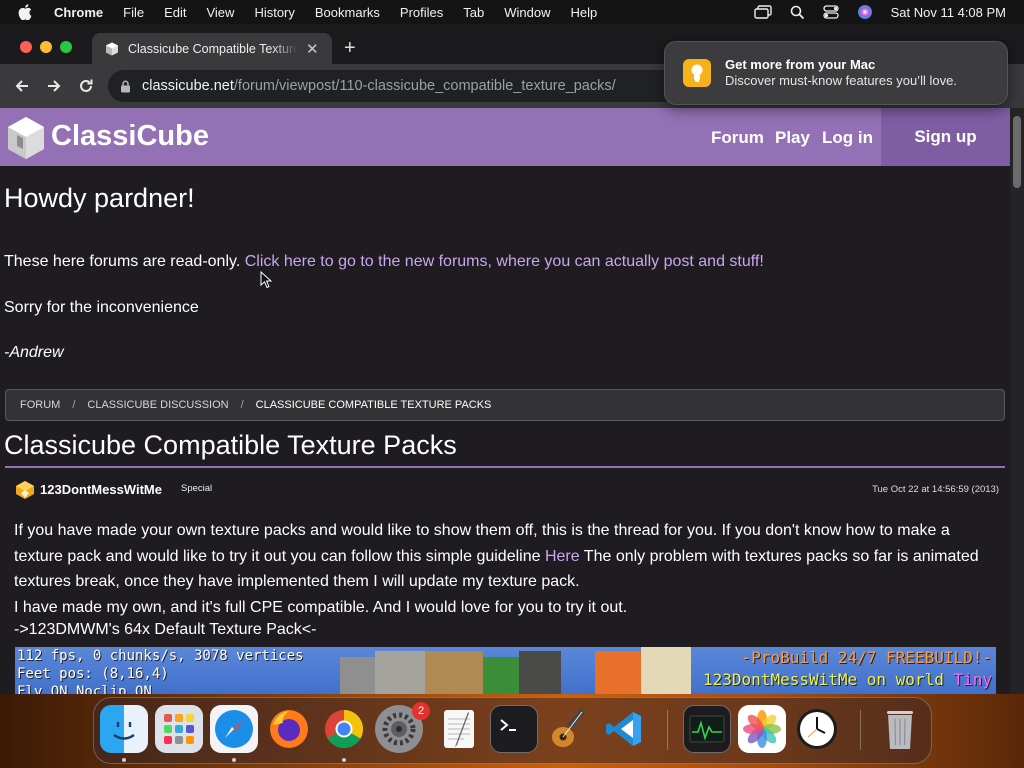 The image size is (1024, 768). I want to click on site-header: ClassiCube Forum Play Log in Sign up, so click(505, 137).